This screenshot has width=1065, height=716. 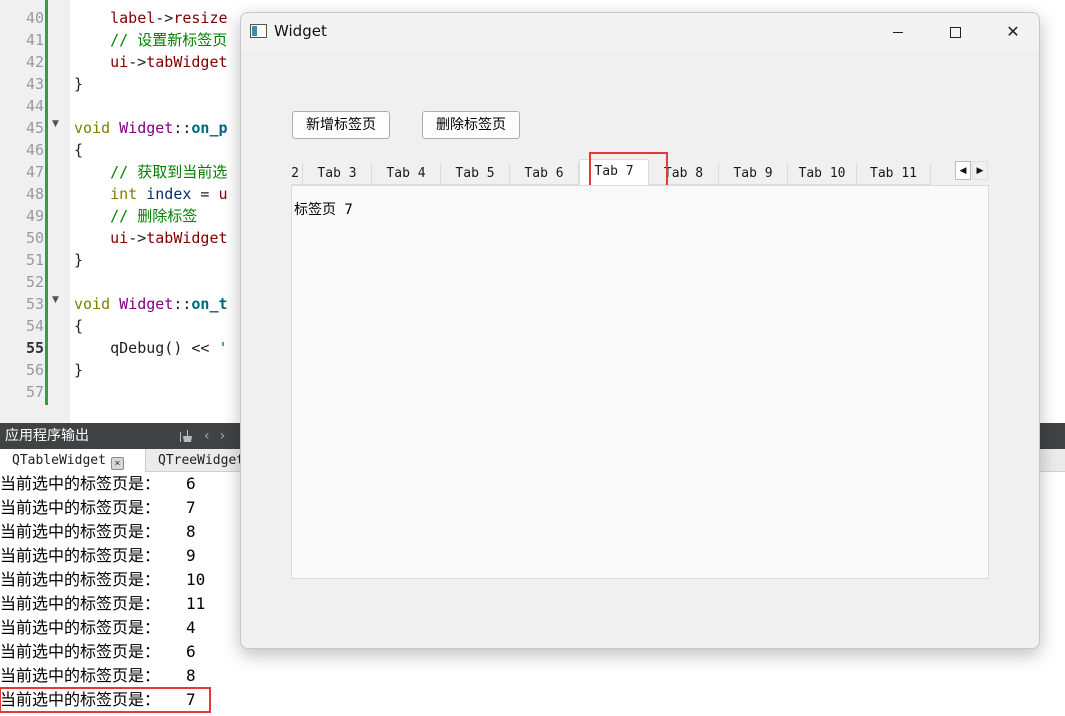 I want to click on tab-scroll-left-icon: ◀, so click(x=963, y=170).